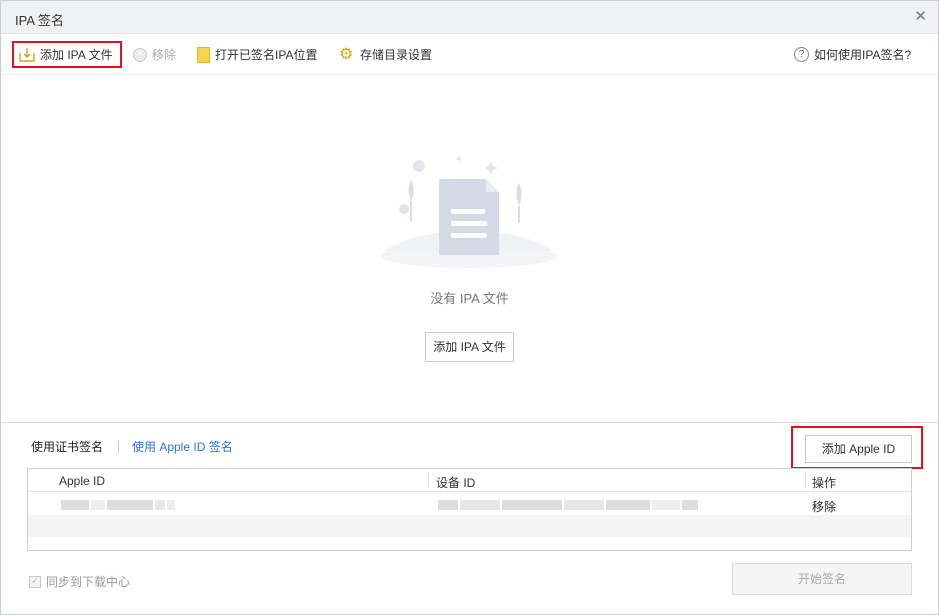  I want to click on open-signed-location-button: 打开已签名IPA位置, so click(257, 54).